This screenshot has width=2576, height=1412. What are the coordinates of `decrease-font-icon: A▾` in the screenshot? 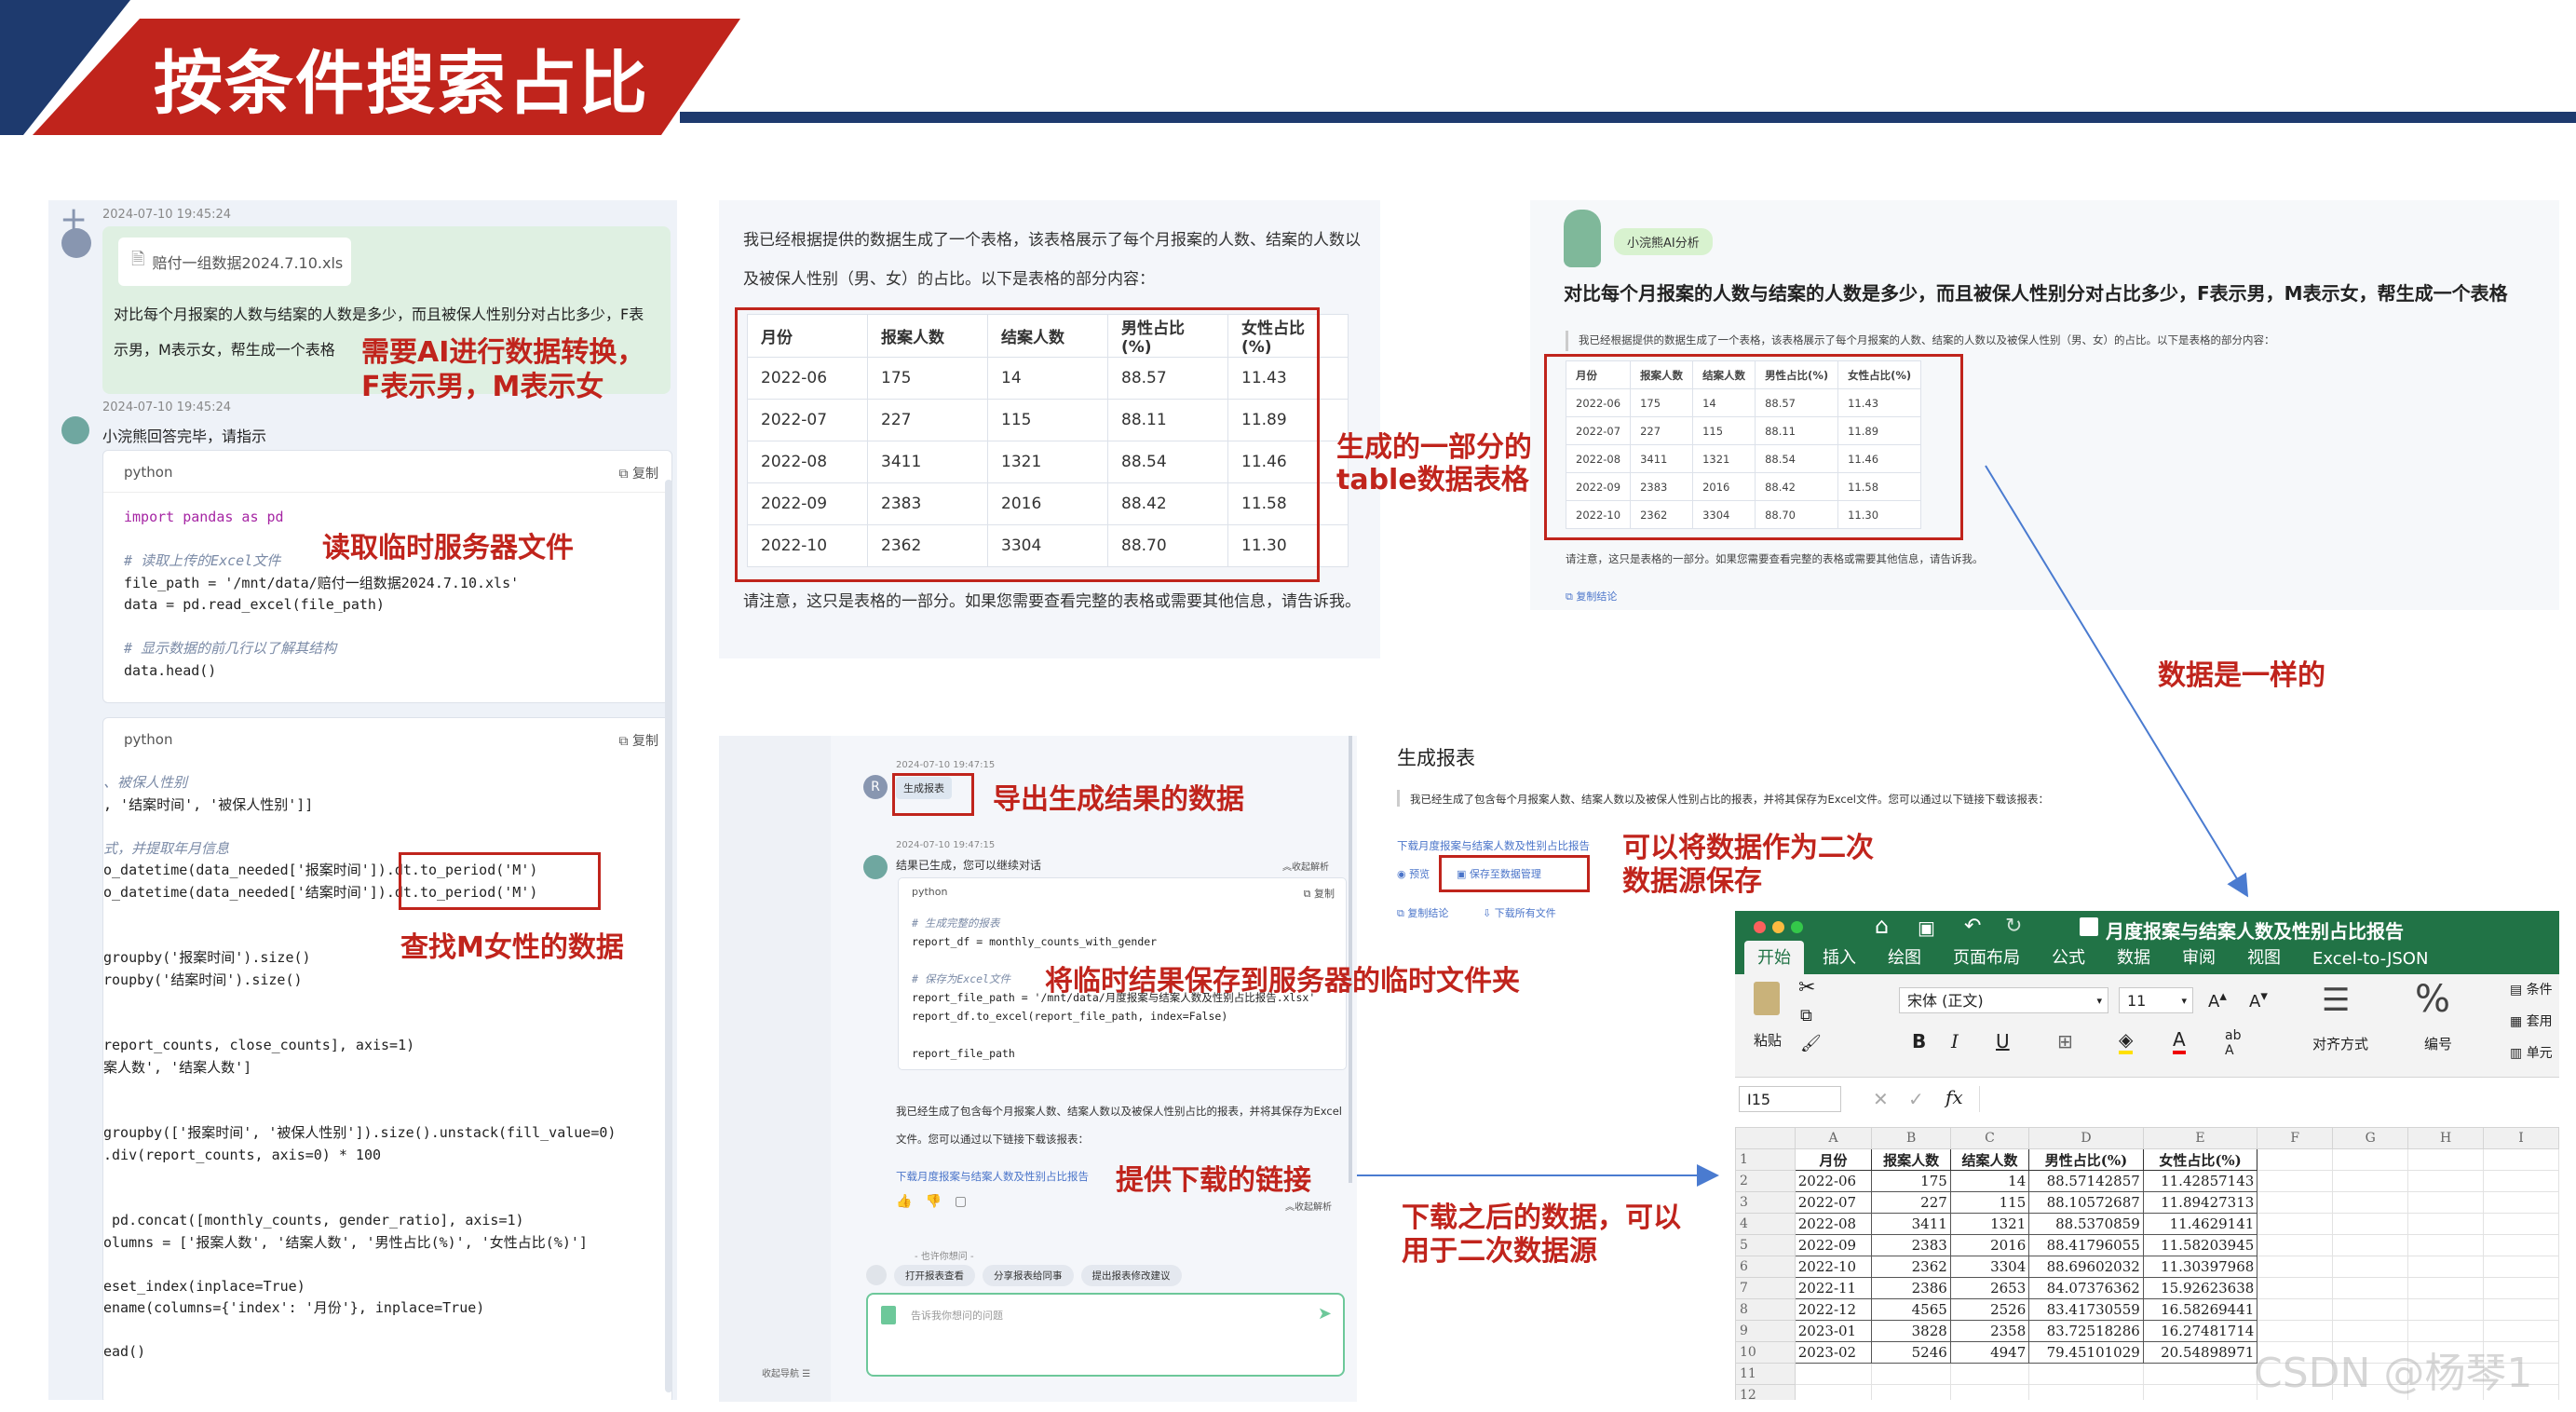 It's located at (2258, 999).